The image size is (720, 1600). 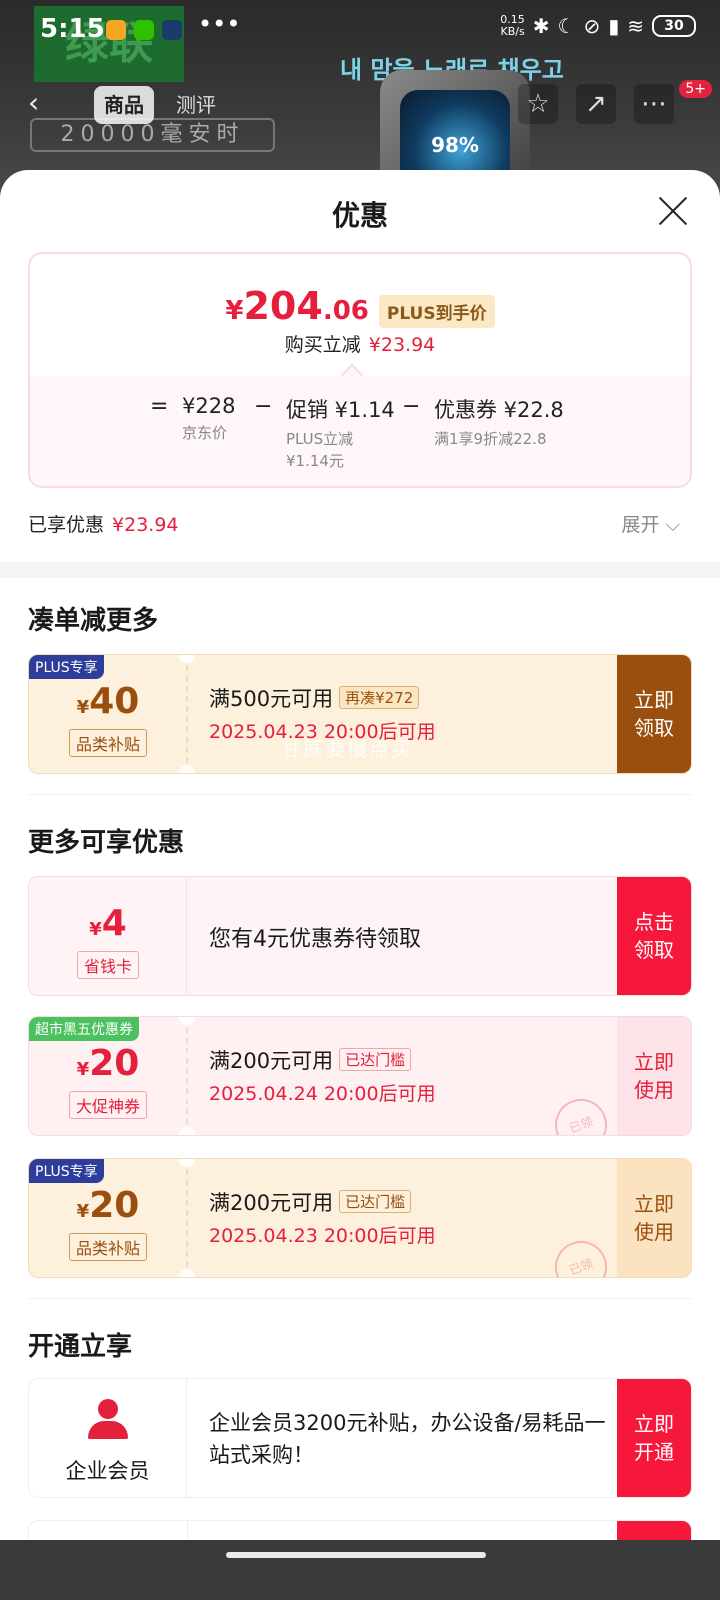 What do you see at coordinates (654, 714) in the screenshot?
I see `claim-coupon-button: 立即 领取` at bounding box center [654, 714].